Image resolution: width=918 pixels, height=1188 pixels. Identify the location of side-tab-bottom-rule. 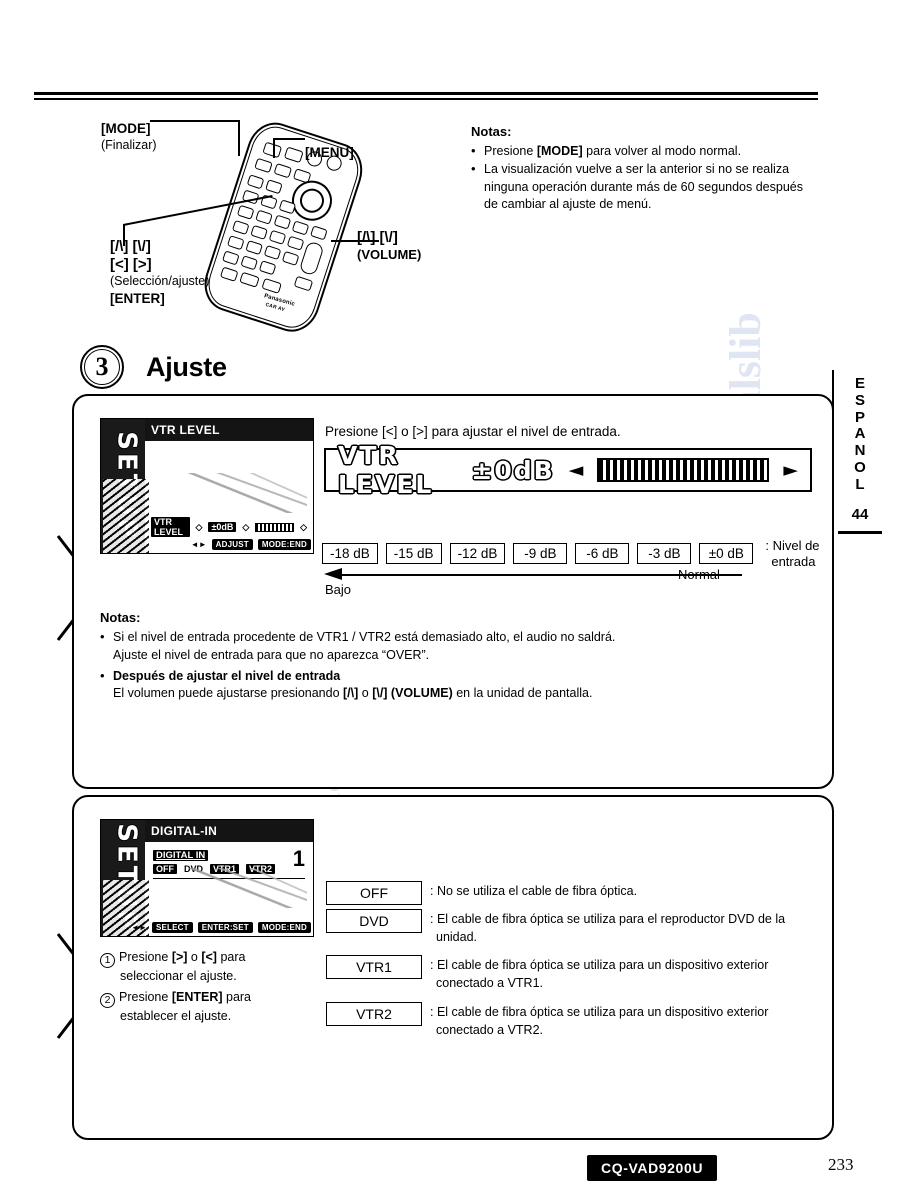
(860, 532).